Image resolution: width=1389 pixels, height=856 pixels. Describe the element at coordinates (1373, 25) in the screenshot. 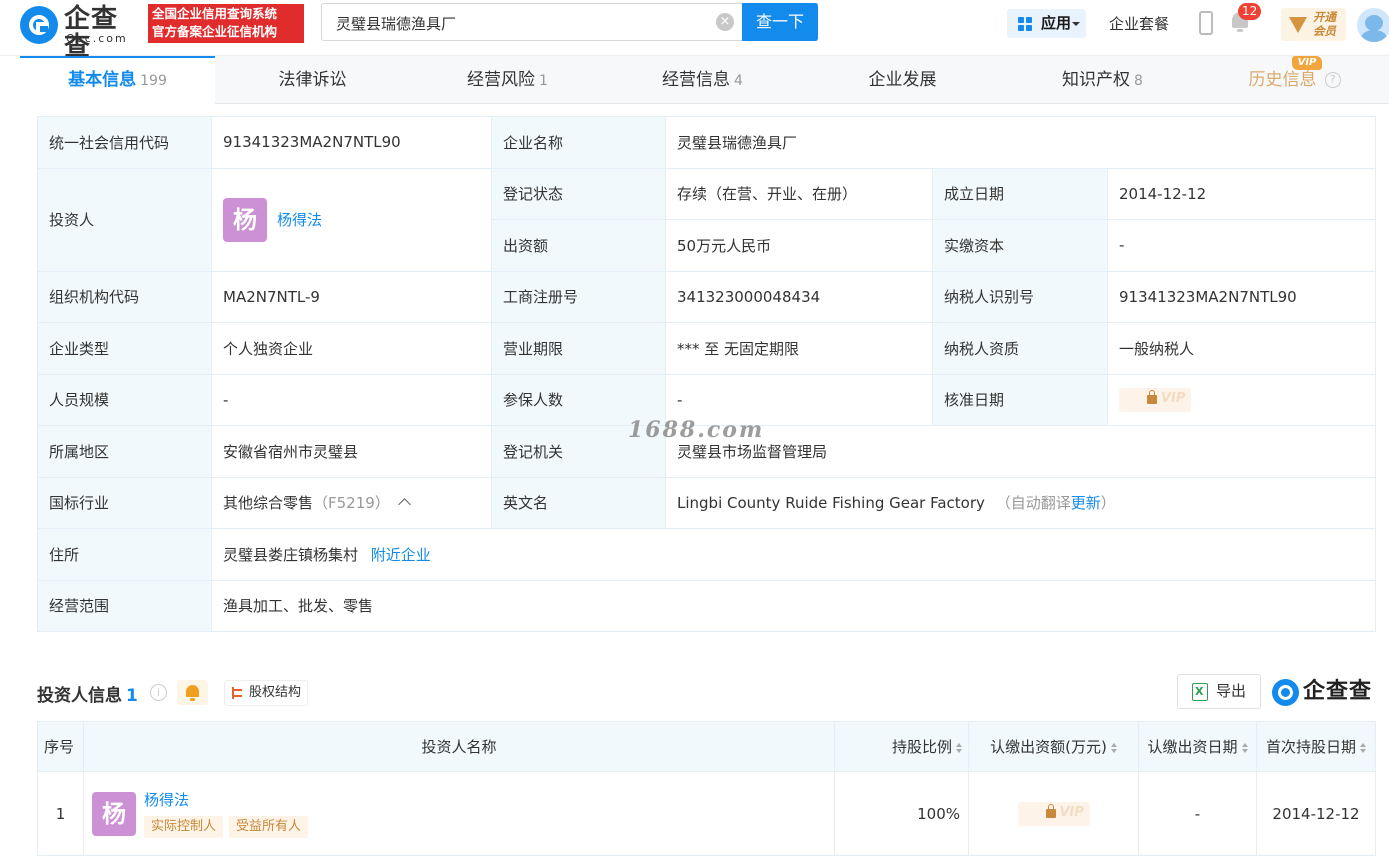

I see `user-avatar` at that location.